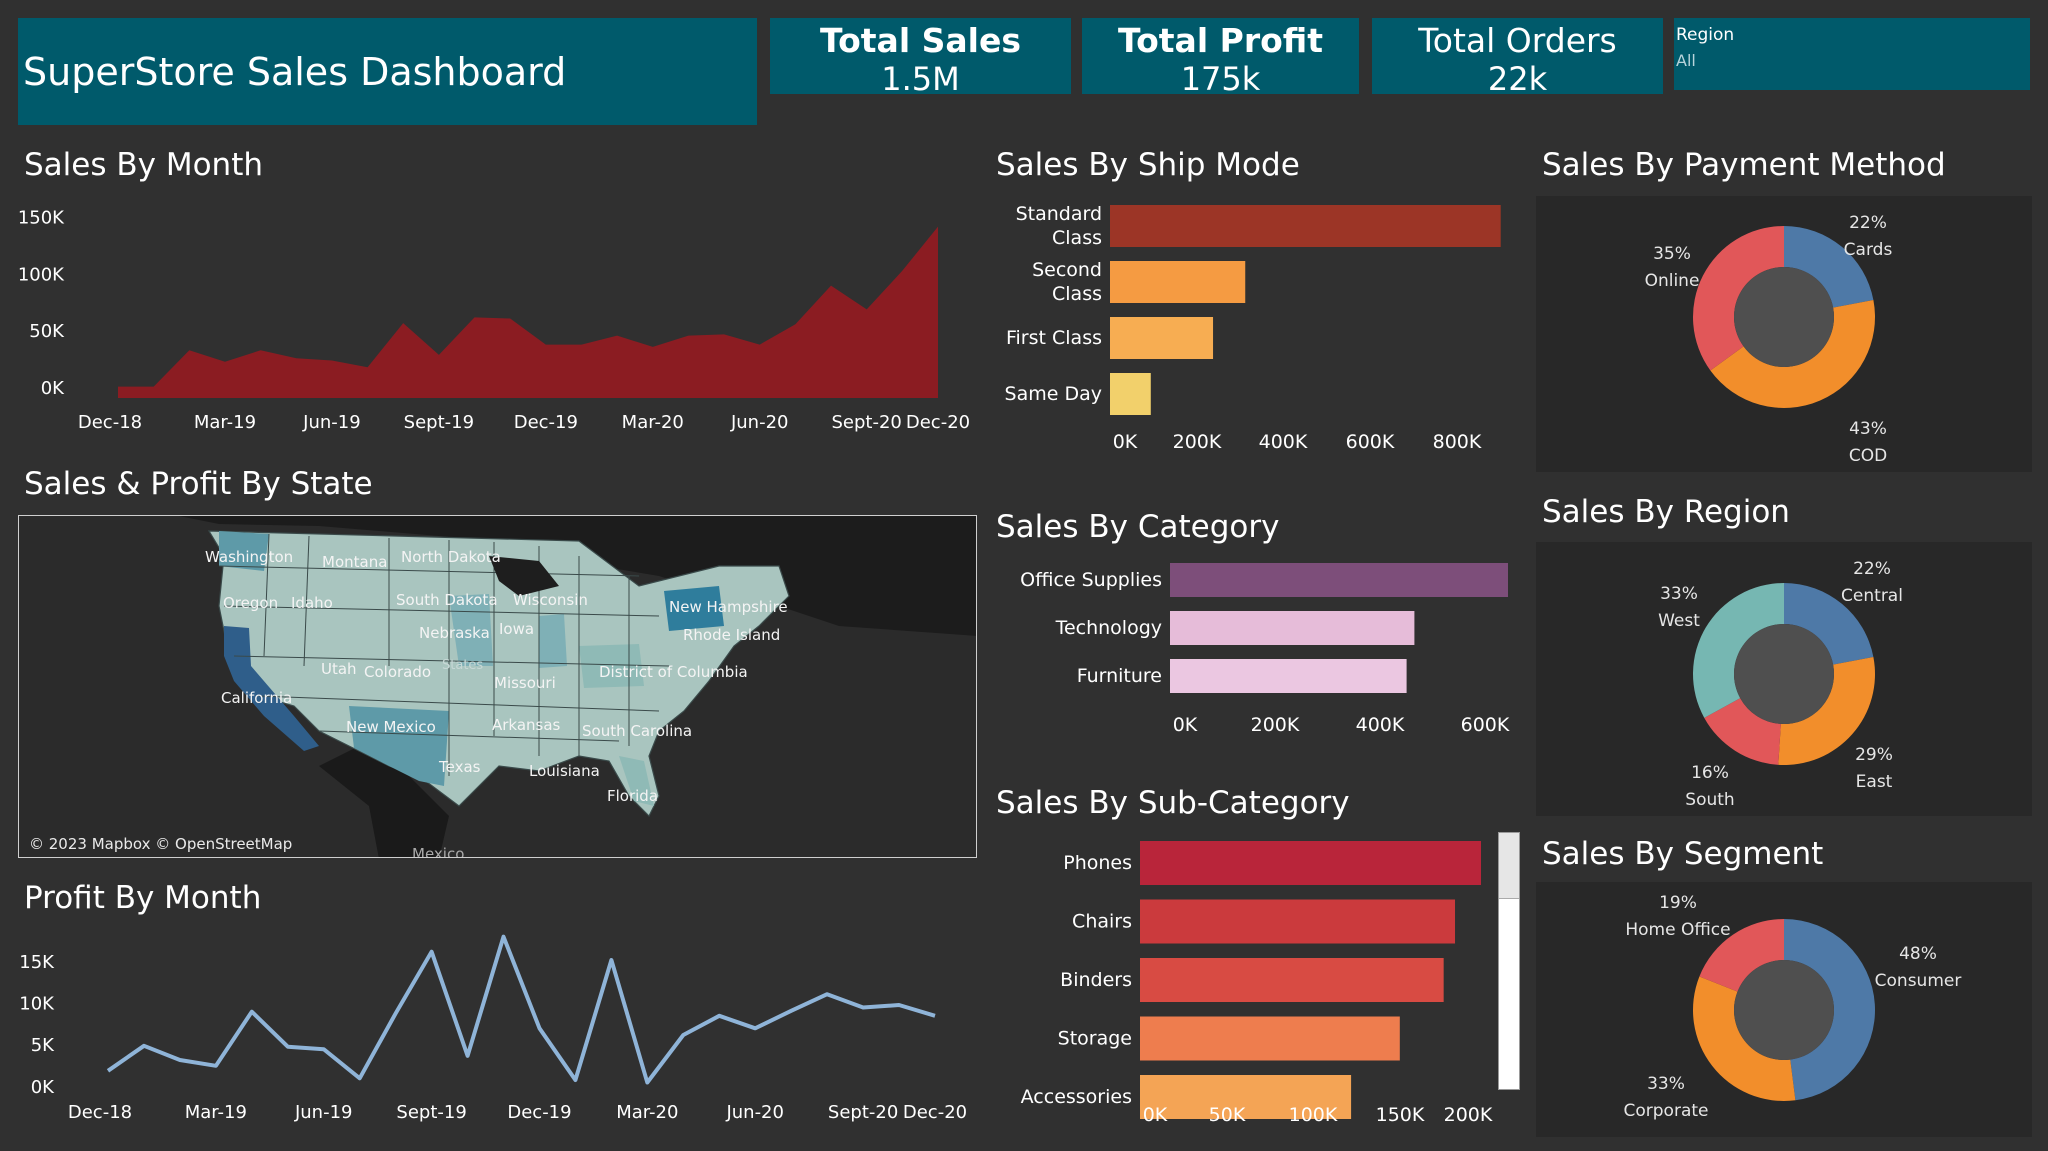 This screenshot has height=1151, width=2048. I want to click on y-tick-label: 150K, so click(41, 218).